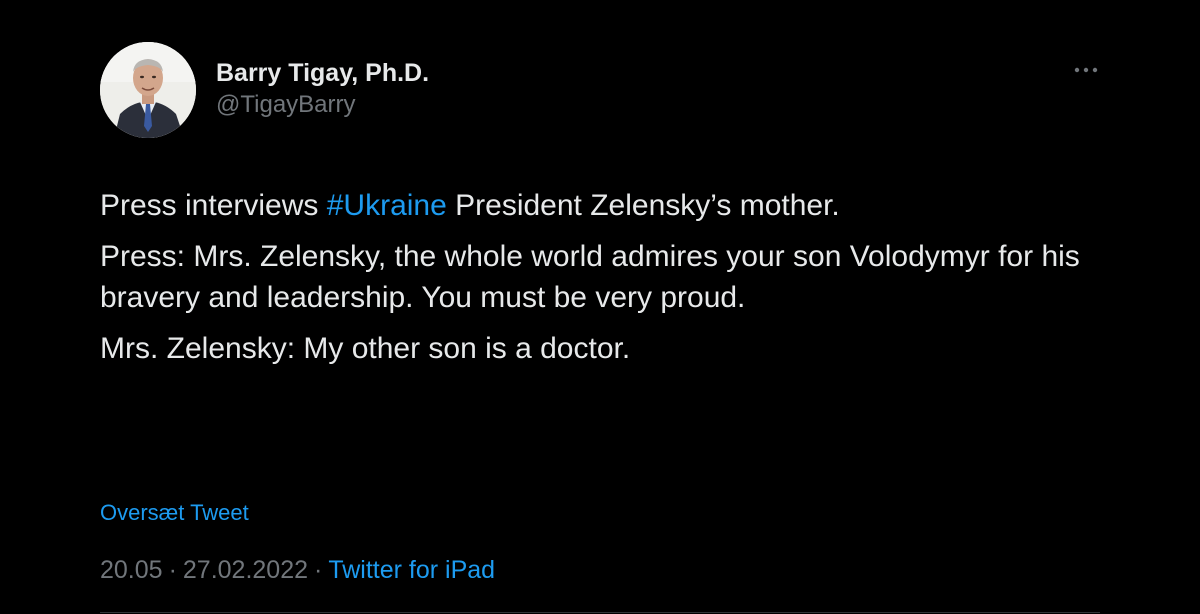 The height and width of the screenshot is (614, 1200). Describe the element at coordinates (174, 513) in the screenshot. I see `translate-tweet-link: Oversæt Tweet` at that location.